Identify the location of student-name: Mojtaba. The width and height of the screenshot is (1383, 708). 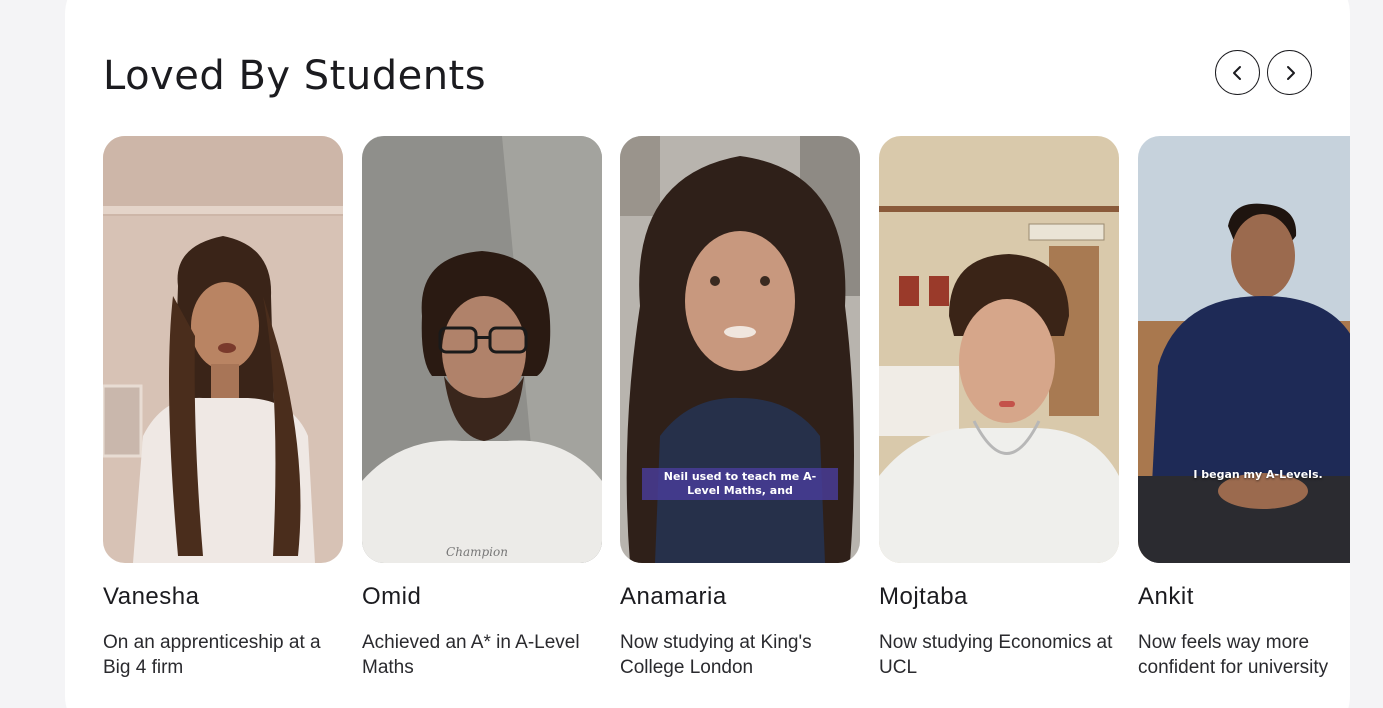
(923, 596).